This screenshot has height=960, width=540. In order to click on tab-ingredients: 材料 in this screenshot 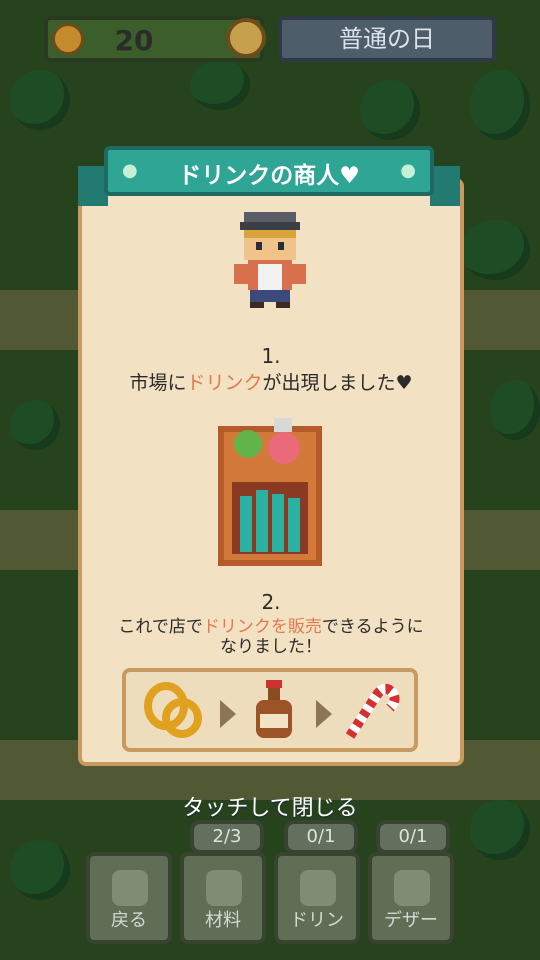, I will do `click(223, 898)`.